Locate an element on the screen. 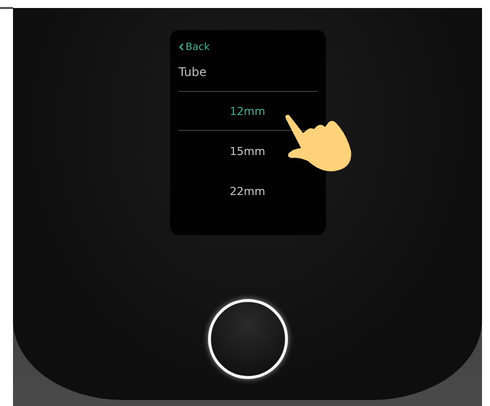 This screenshot has height=406, width=490. pointing-hand-icon is located at coordinates (317, 143).